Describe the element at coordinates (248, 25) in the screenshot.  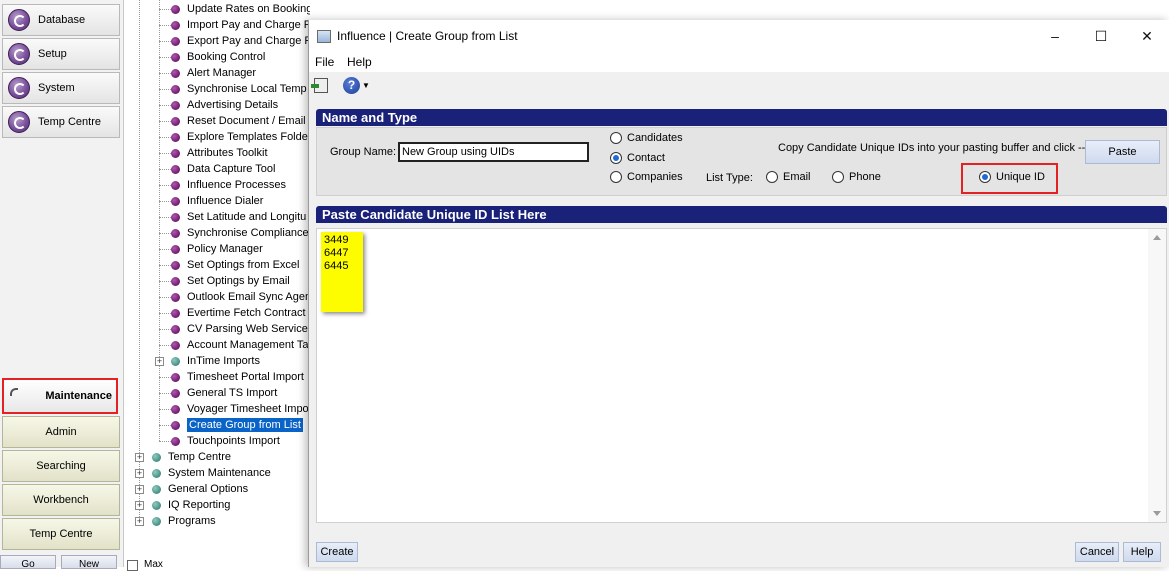
I see `tree-item-label: Import Pay and Charge R` at that location.